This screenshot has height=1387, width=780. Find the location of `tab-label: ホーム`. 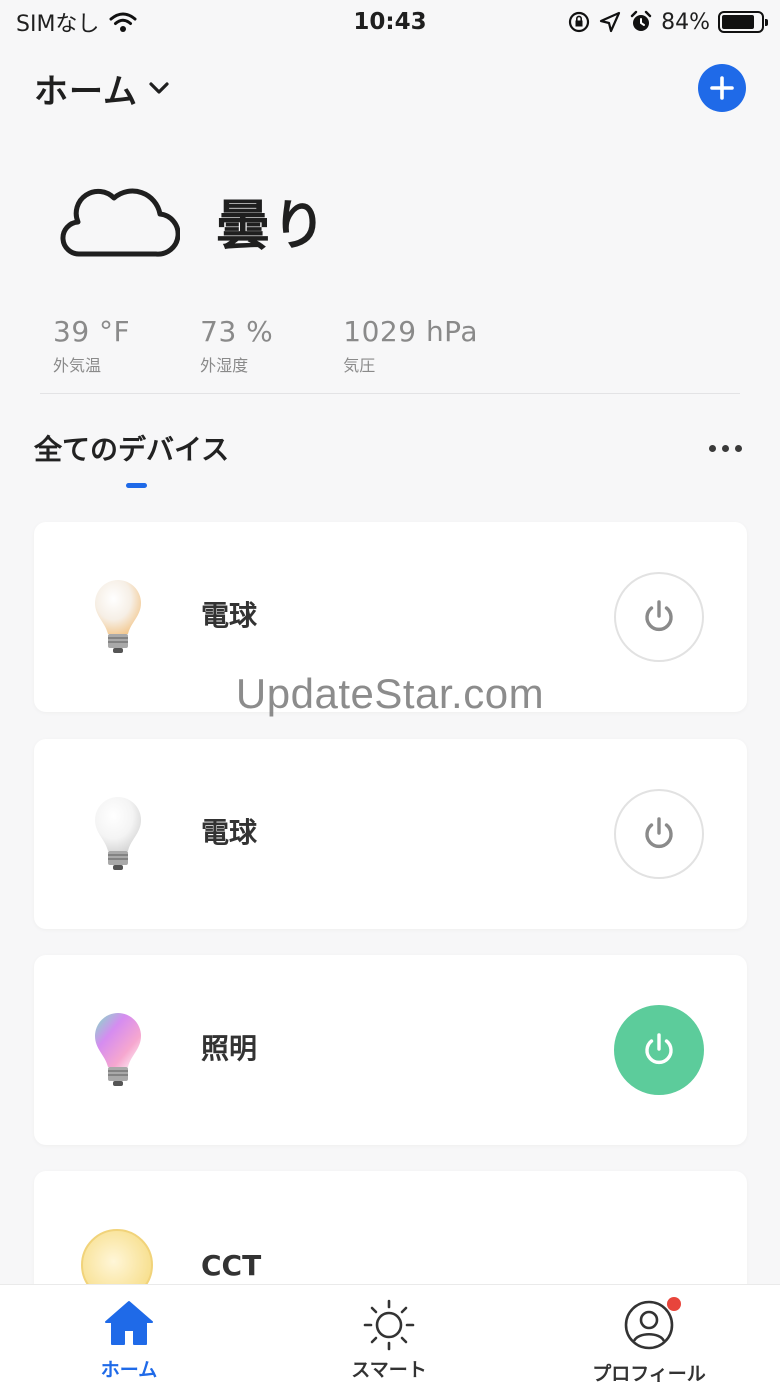

tab-label: ホーム is located at coordinates (129, 1370).